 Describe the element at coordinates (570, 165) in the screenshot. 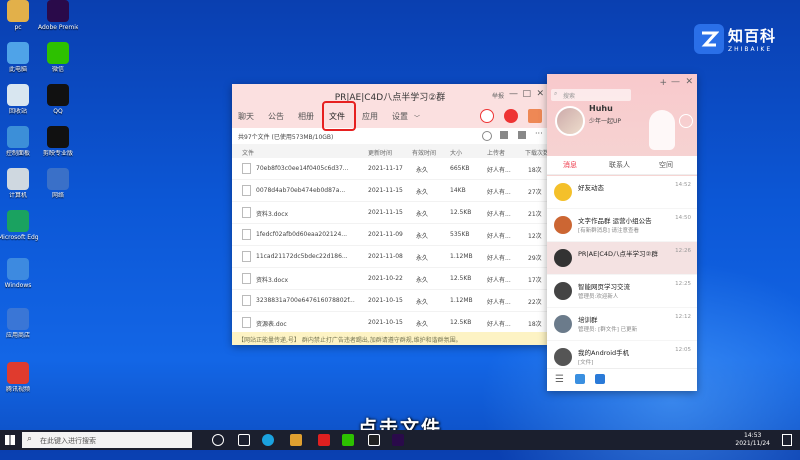

I see `tab-messages: 消息` at that location.